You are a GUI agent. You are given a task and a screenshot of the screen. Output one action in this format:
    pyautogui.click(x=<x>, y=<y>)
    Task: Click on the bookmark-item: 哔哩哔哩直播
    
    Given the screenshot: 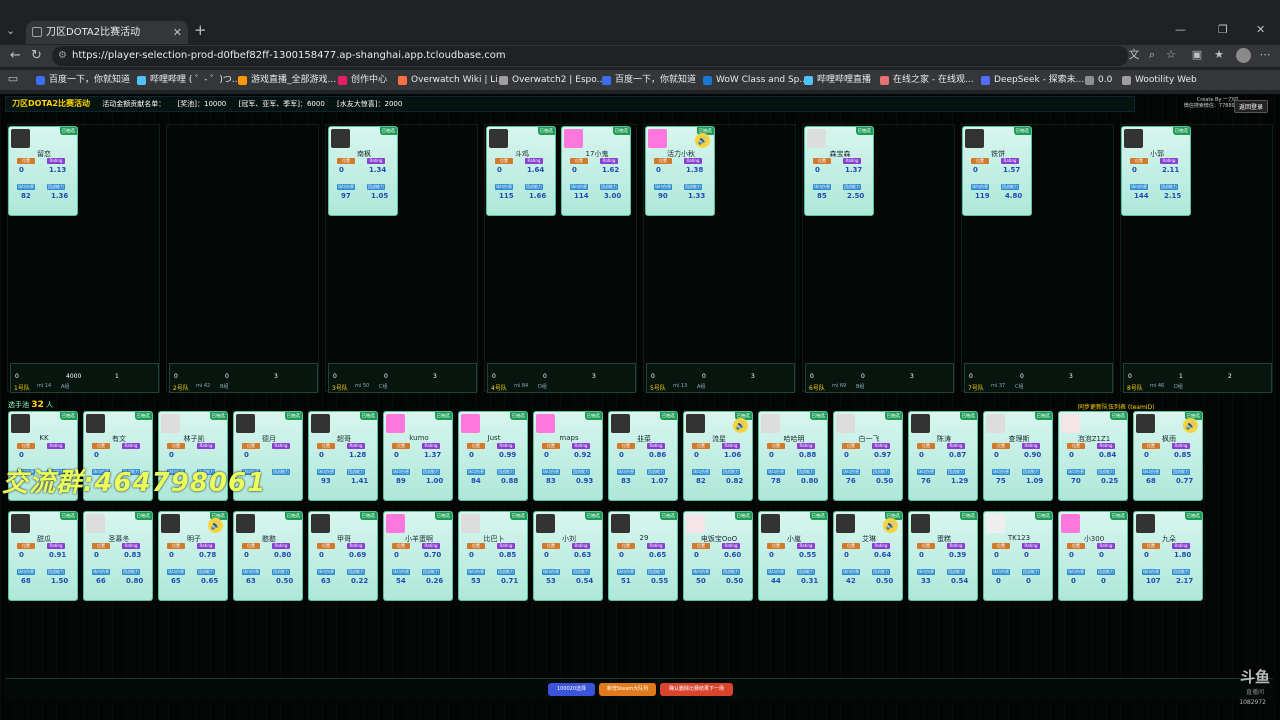 What is the action you would take?
    pyautogui.click(x=837, y=80)
    